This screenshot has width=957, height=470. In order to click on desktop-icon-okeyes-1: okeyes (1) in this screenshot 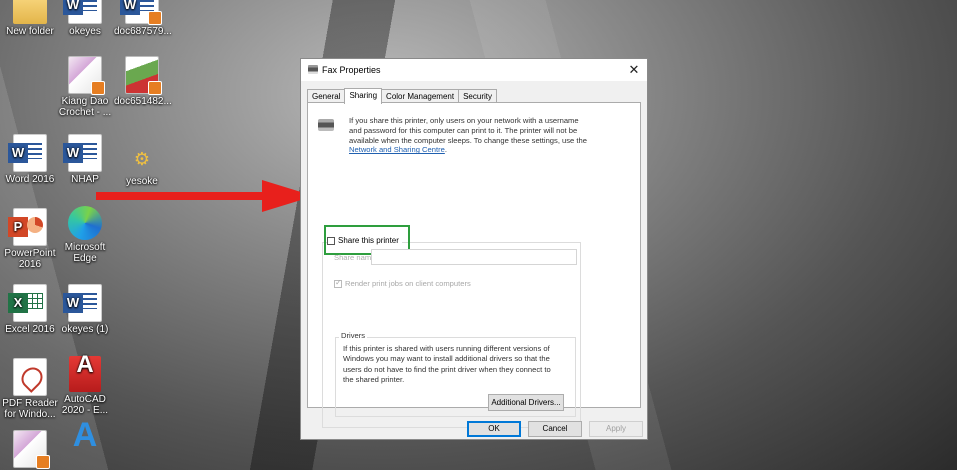, I will do `click(85, 309)`.